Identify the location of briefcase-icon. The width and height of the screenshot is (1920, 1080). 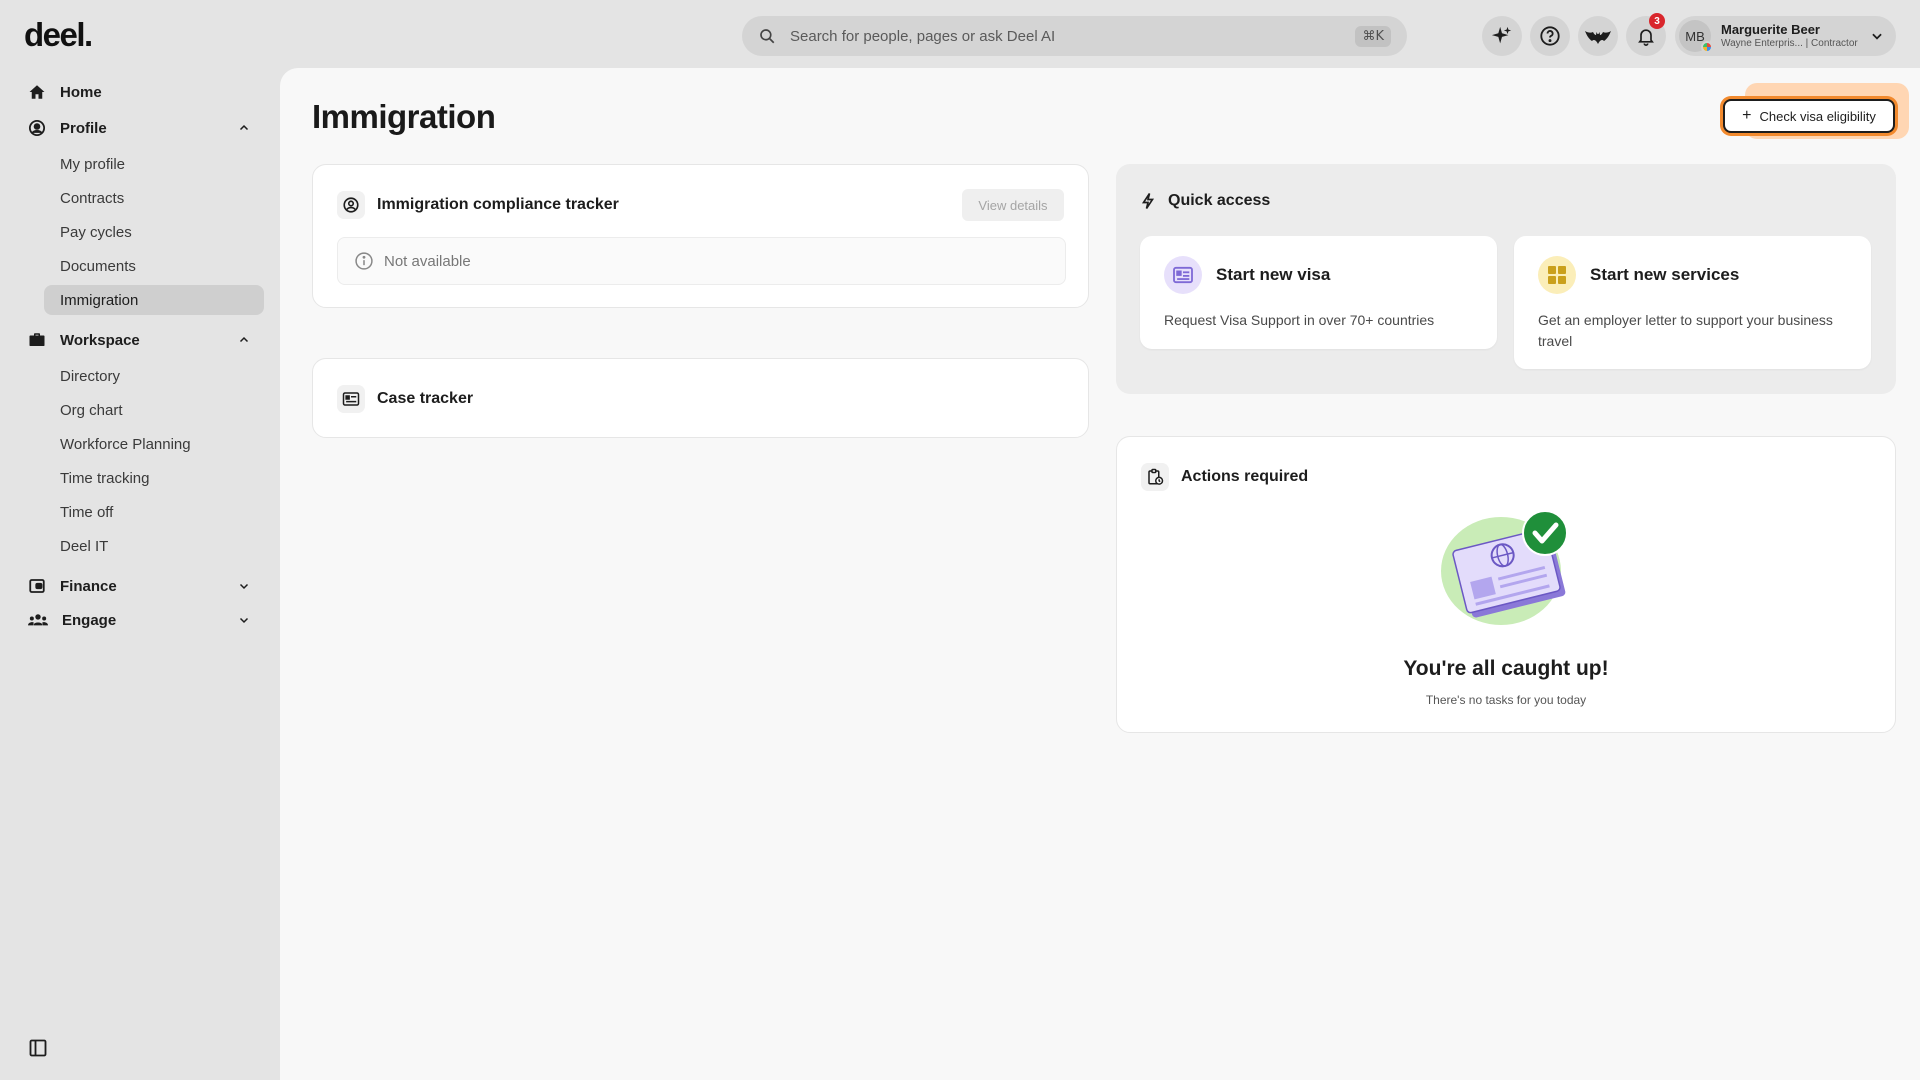
(37, 339).